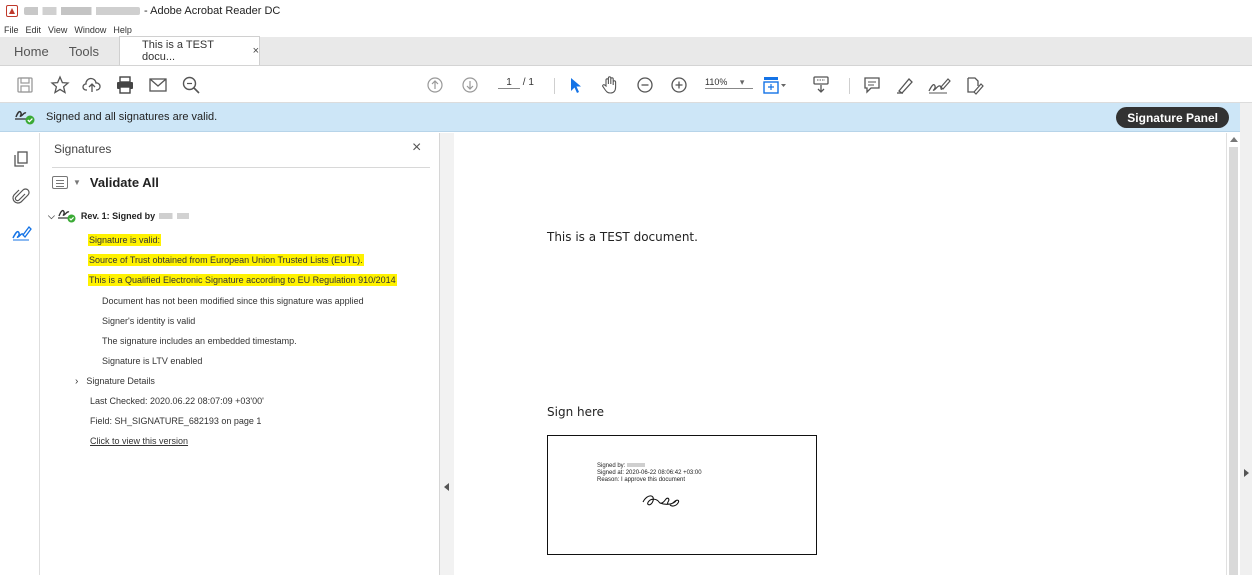  I want to click on previous-page-icon, so click(435, 85).